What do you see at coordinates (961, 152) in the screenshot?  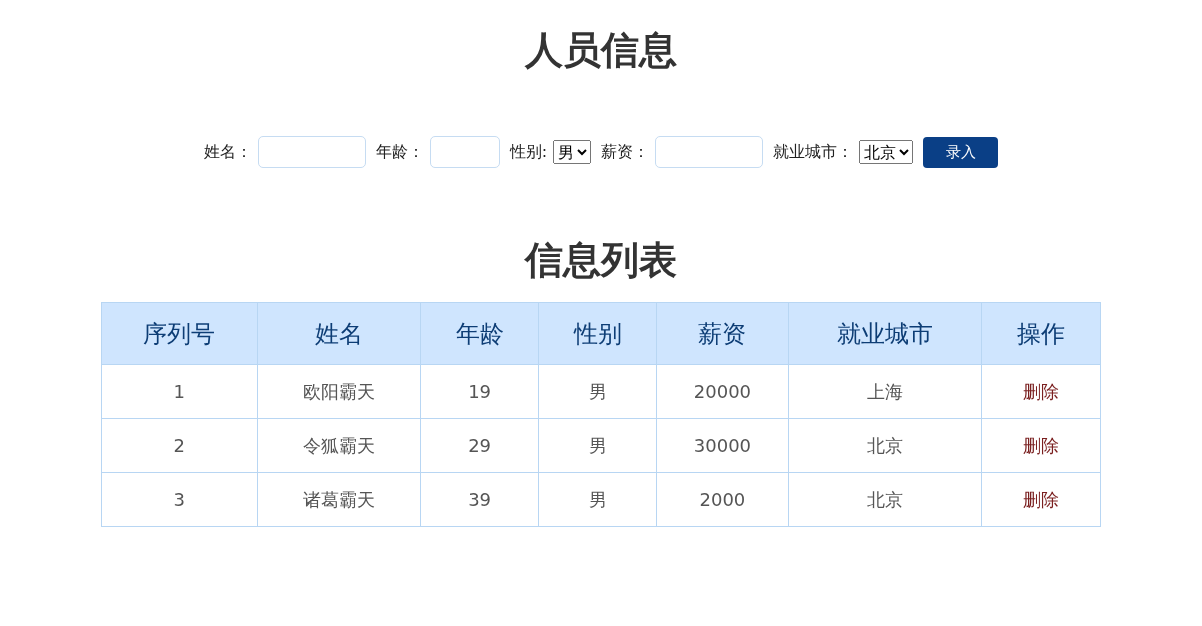 I see `submit-button: 录入` at bounding box center [961, 152].